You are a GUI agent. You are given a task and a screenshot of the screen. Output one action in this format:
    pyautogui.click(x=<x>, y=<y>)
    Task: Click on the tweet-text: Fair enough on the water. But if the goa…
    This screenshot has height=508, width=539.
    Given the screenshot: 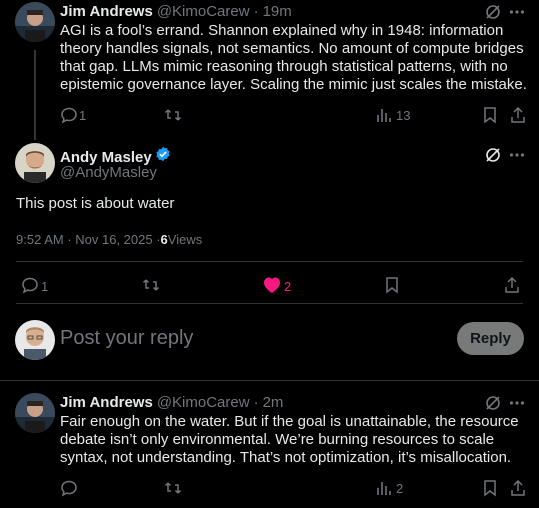 What is the action you would take?
    pyautogui.click(x=289, y=439)
    